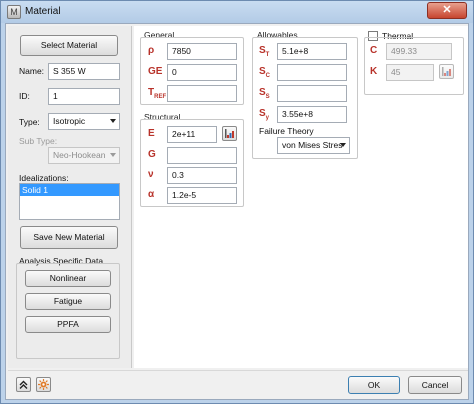 The width and height of the screenshot is (474, 404). I want to click on subtype-label: Sub Type:, so click(38, 141).